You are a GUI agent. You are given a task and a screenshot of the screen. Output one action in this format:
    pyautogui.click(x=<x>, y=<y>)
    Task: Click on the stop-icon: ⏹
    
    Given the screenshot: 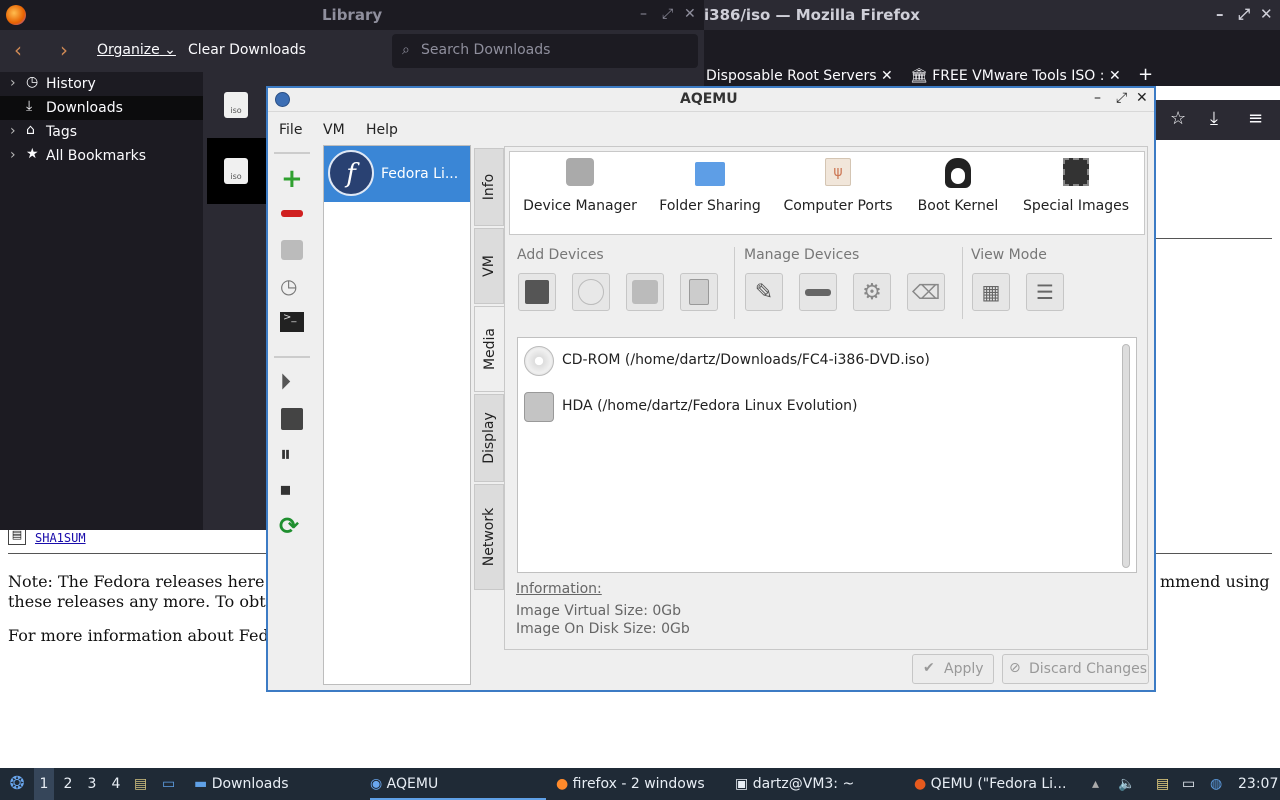 What is the action you would take?
    pyautogui.click(x=285, y=490)
    